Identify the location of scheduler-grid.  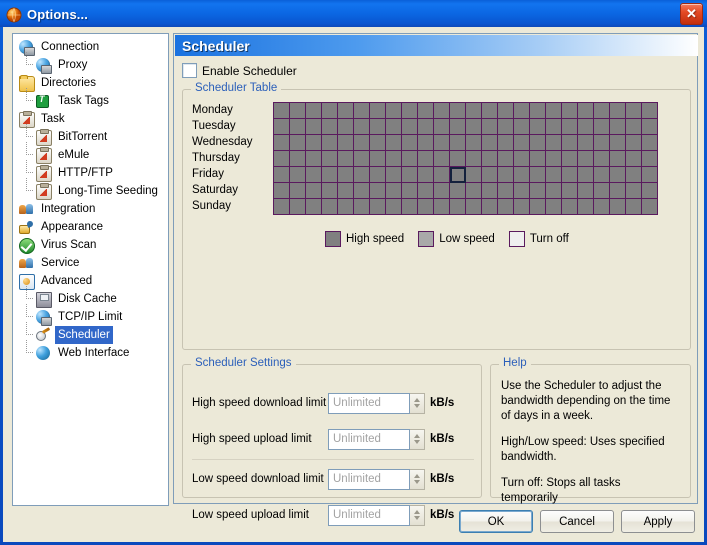
(465, 158).